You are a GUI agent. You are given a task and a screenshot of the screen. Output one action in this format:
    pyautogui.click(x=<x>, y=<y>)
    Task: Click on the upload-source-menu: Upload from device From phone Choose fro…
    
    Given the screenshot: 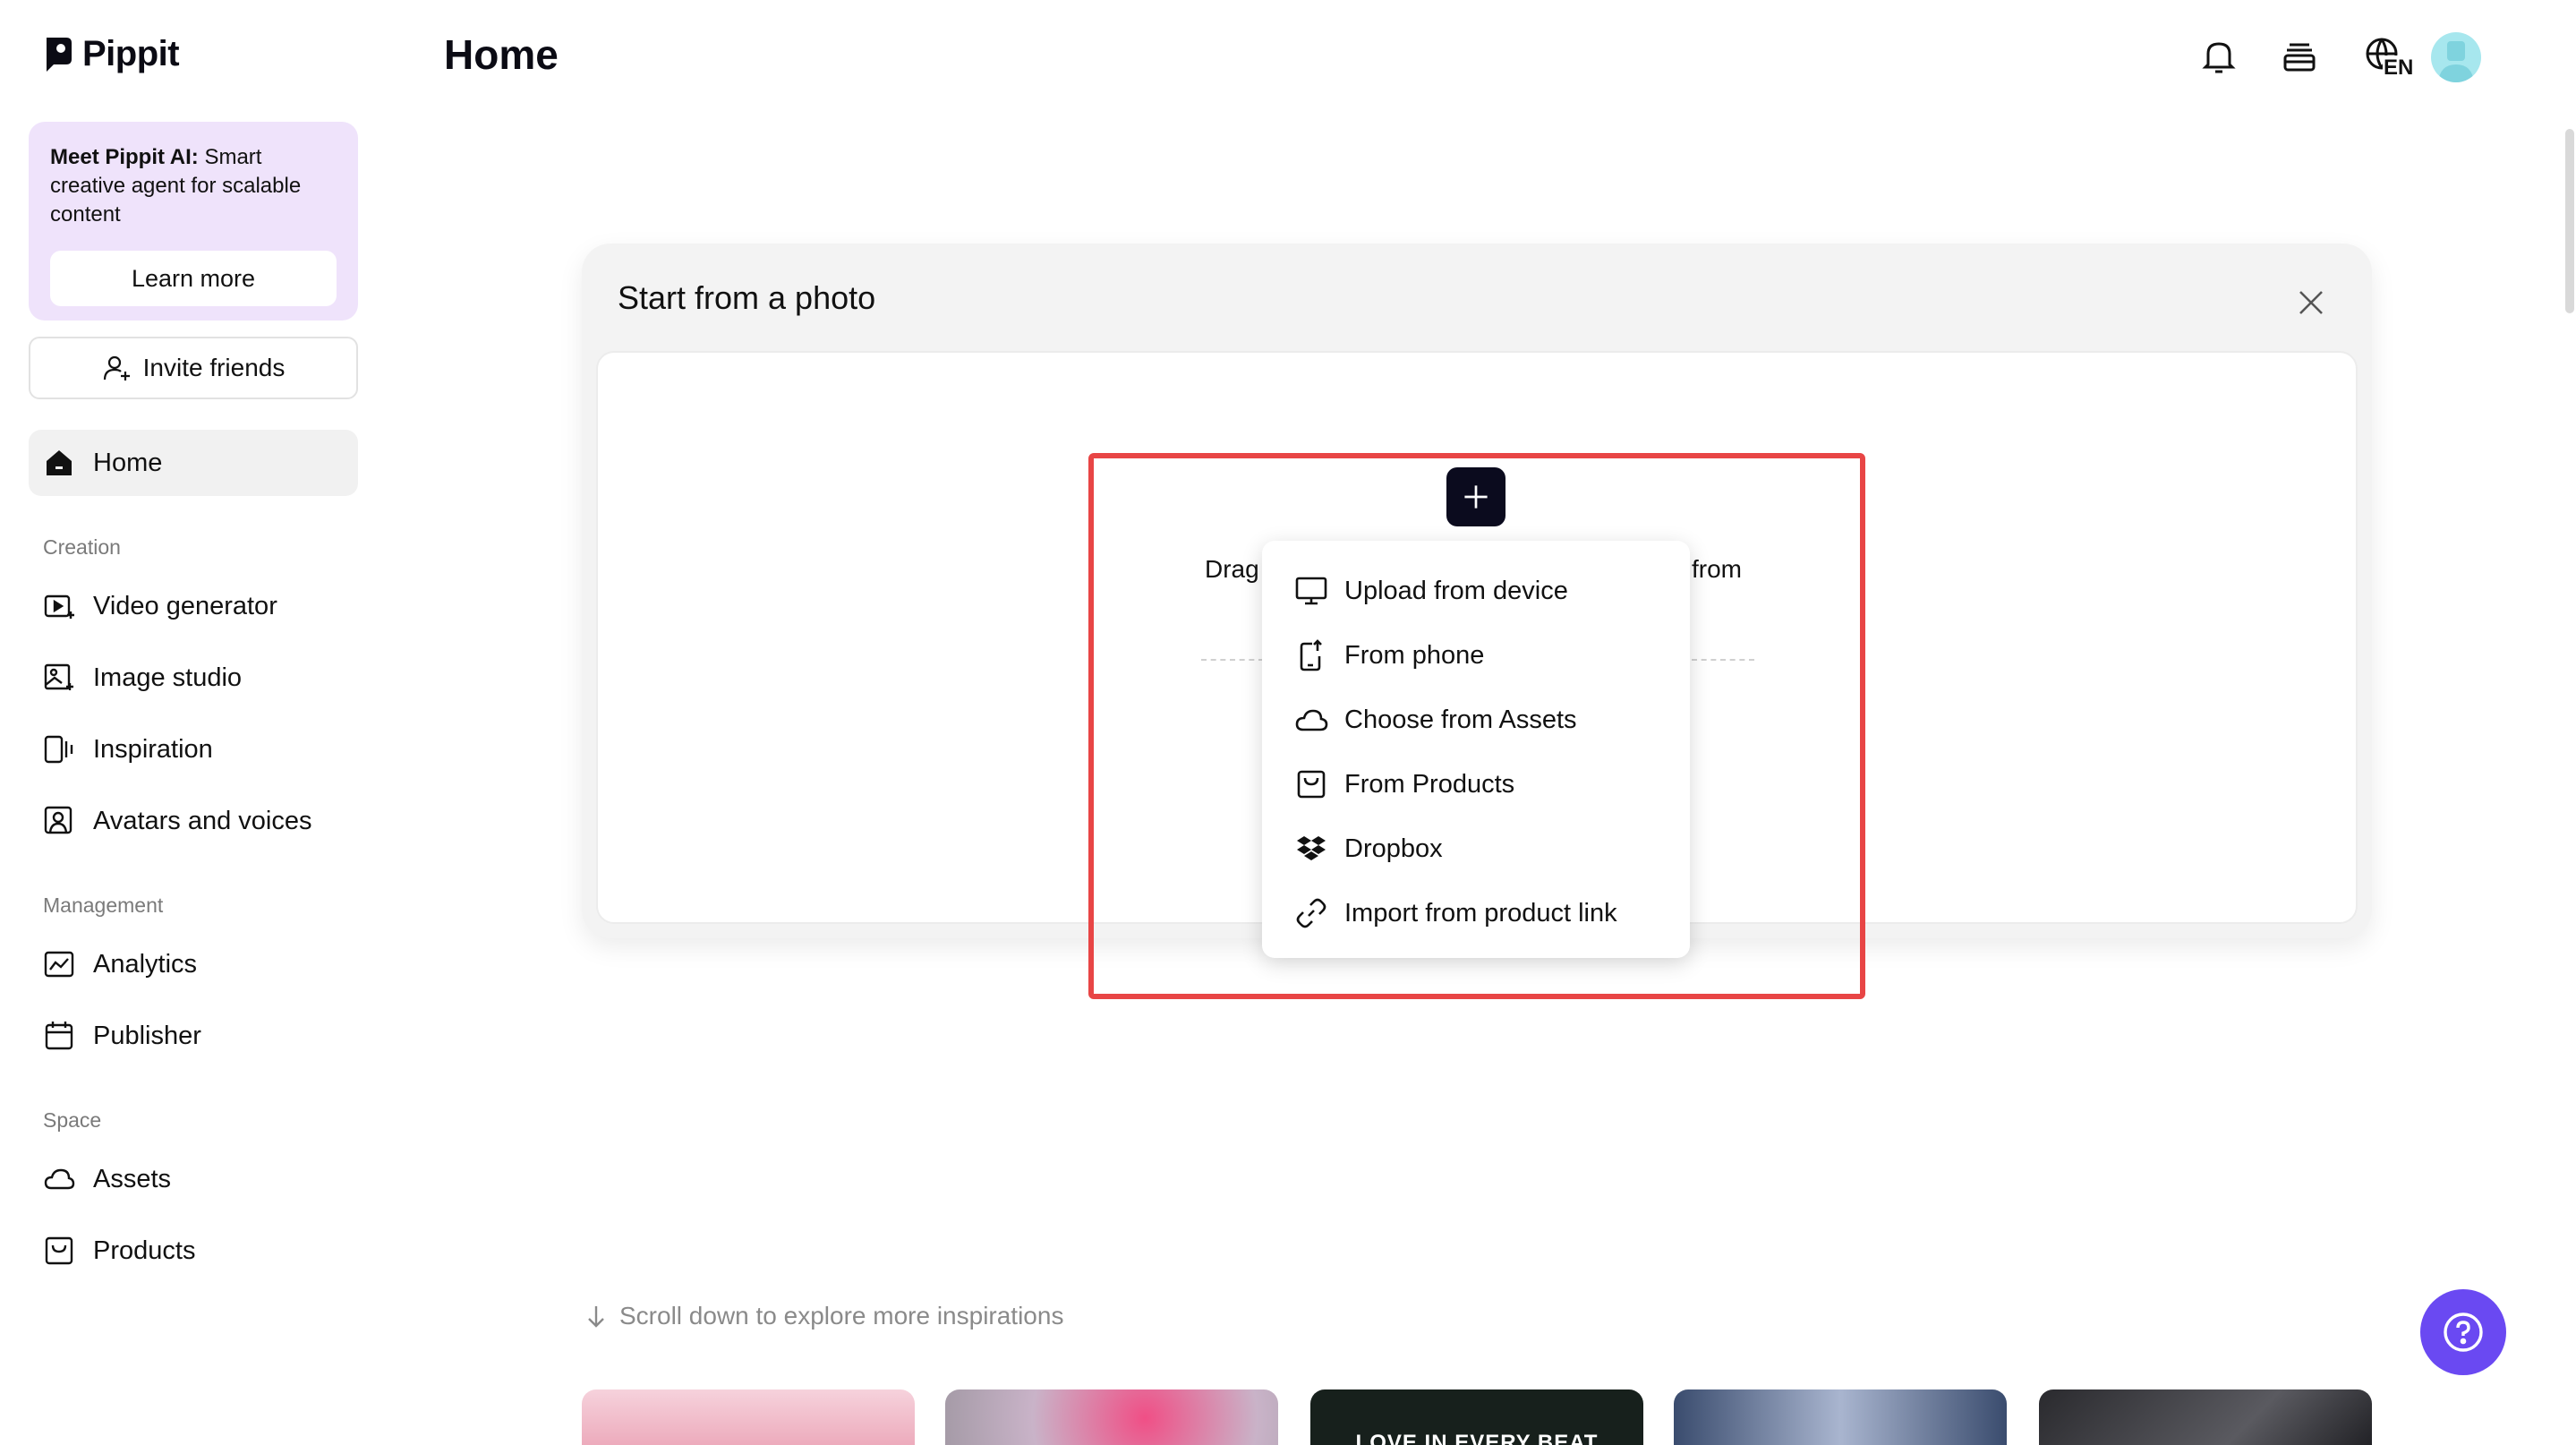 What is the action you would take?
    pyautogui.click(x=1476, y=749)
    